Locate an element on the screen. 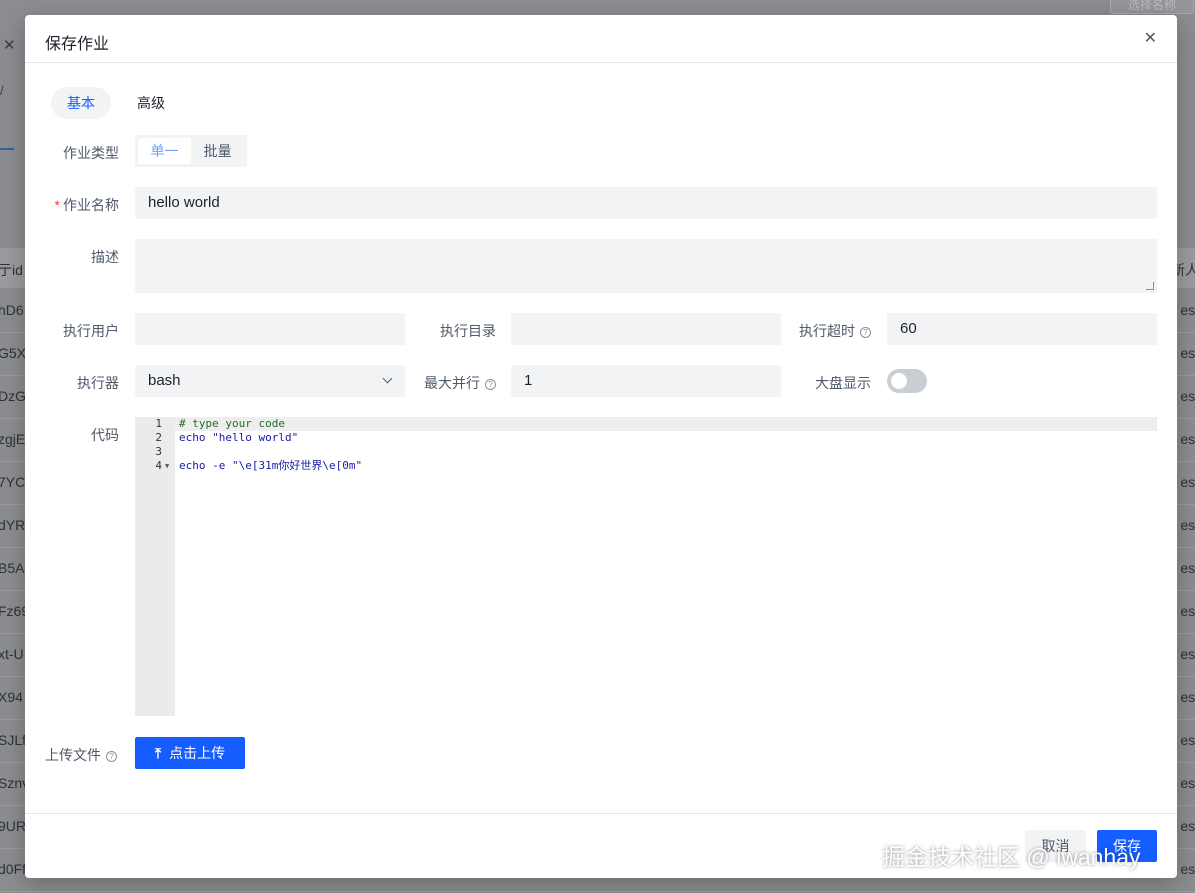  upload-button-label: 点击上传 is located at coordinates (197, 753).